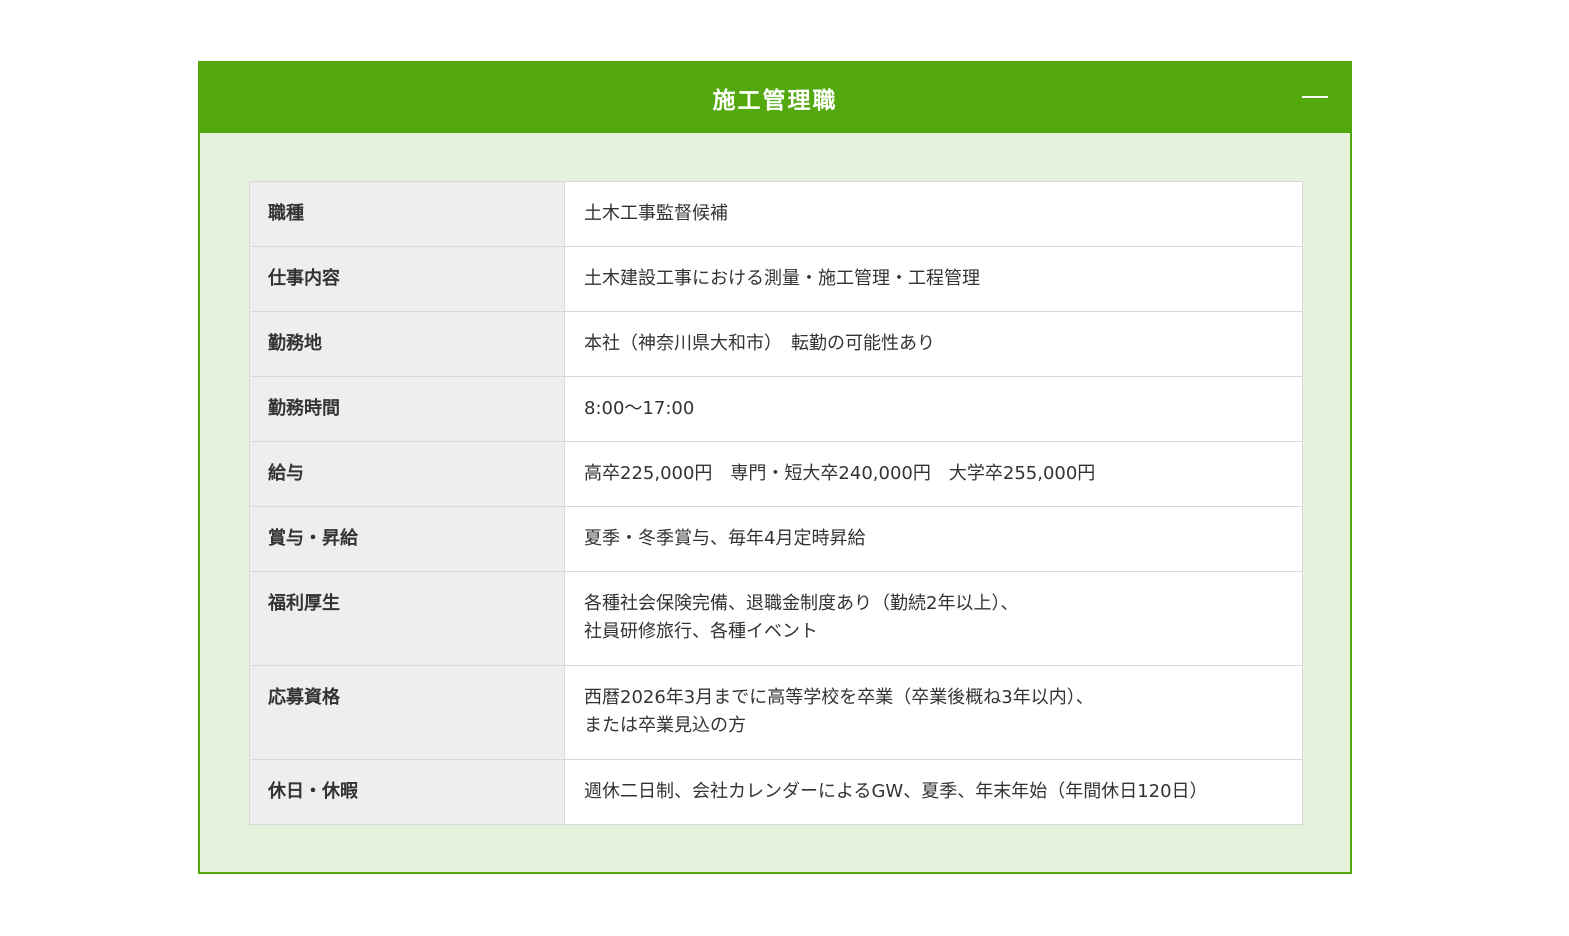 This screenshot has height=936, width=1569. Describe the element at coordinates (933, 344) in the screenshot. I see `row-value: 本社（神奈川県大和市） 転勤の可能性あり` at that location.